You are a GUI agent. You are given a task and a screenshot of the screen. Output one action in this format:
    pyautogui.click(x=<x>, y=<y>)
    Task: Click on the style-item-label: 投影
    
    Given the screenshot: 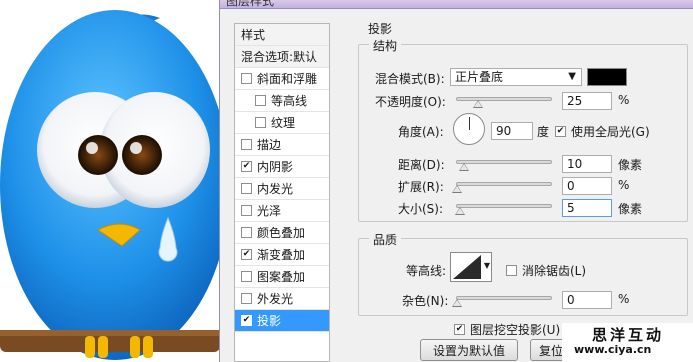 What is the action you would take?
    pyautogui.click(x=269, y=321)
    